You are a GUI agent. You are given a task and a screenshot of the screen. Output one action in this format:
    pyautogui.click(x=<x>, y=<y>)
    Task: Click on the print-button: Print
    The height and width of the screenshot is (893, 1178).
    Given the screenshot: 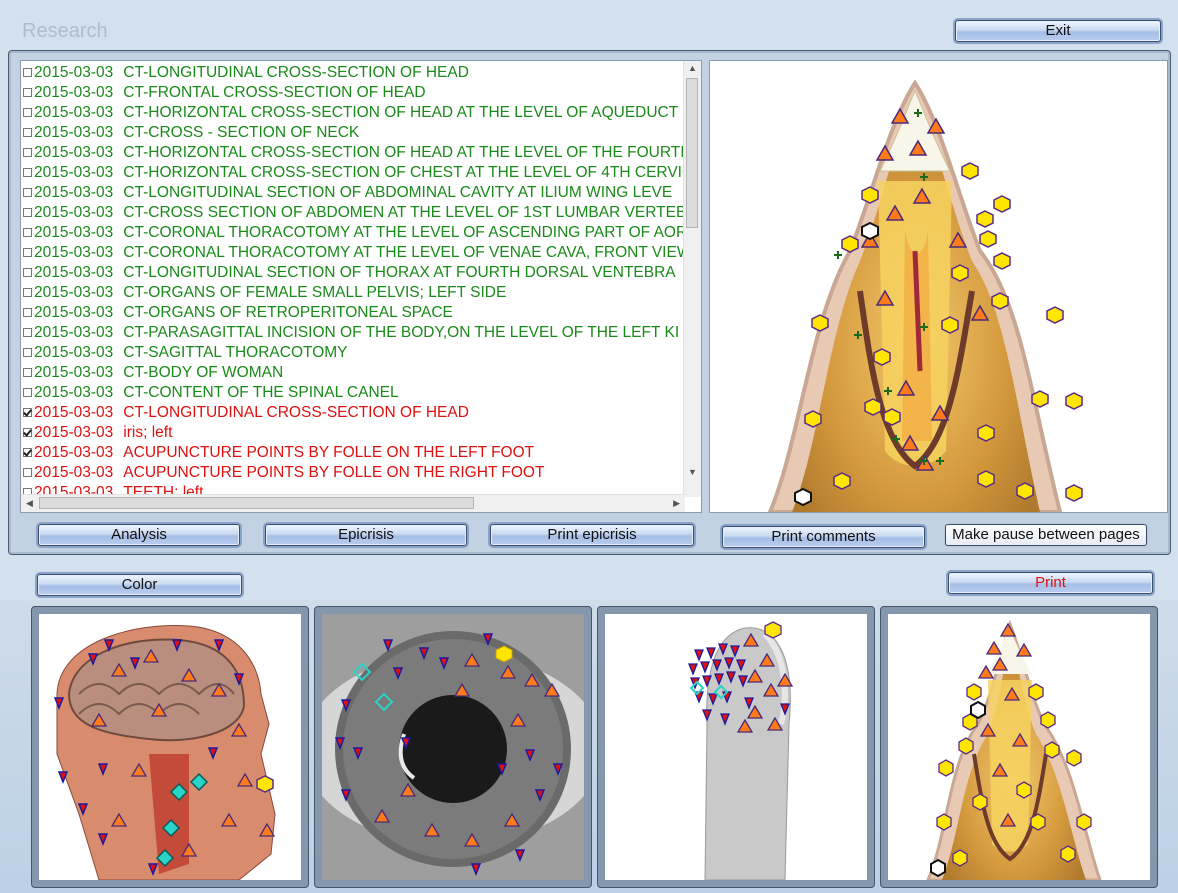 What is the action you would take?
    pyautogui.click(x=1050, y=583)
    